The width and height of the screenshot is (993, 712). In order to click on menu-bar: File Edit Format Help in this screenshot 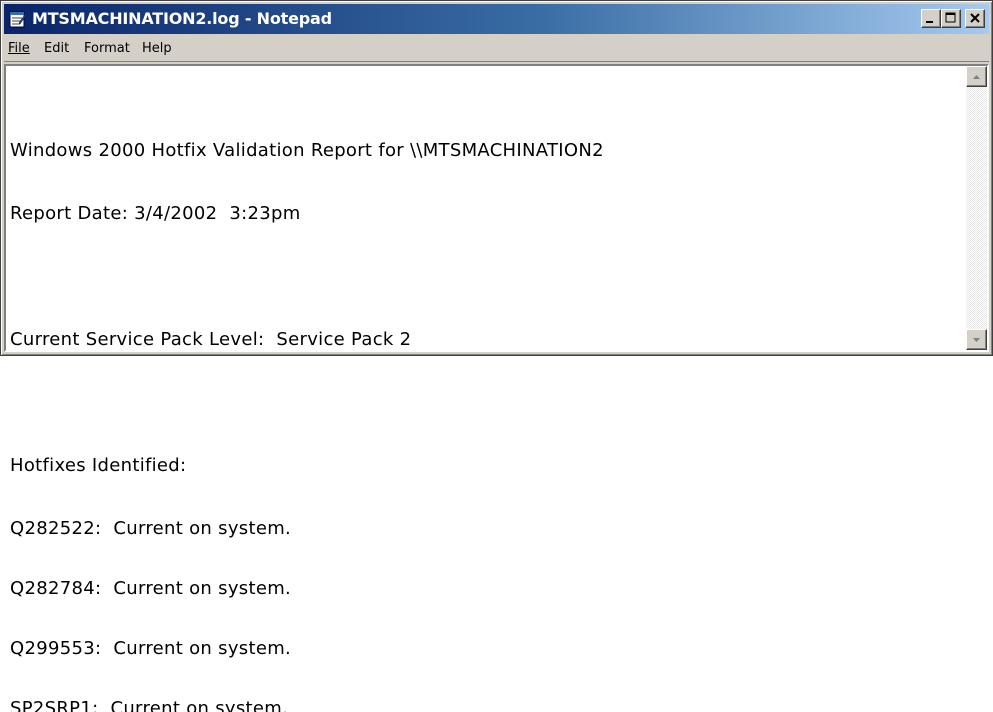, I will do `click(496, 49)`.